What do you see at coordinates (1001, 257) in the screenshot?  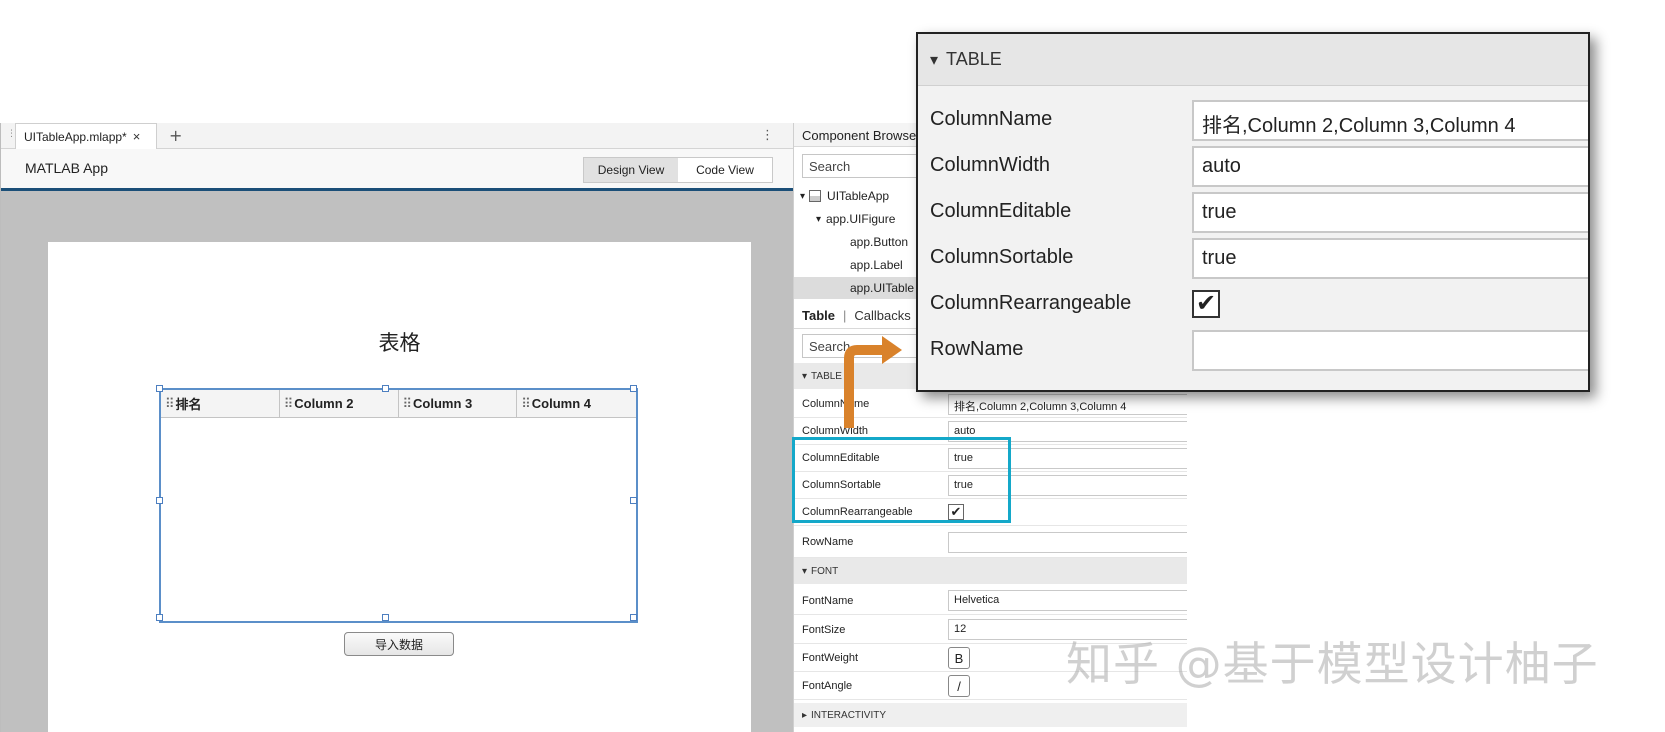 I see `zoom-property-label: ColumnSortable` at bounding box center [1001, 257].